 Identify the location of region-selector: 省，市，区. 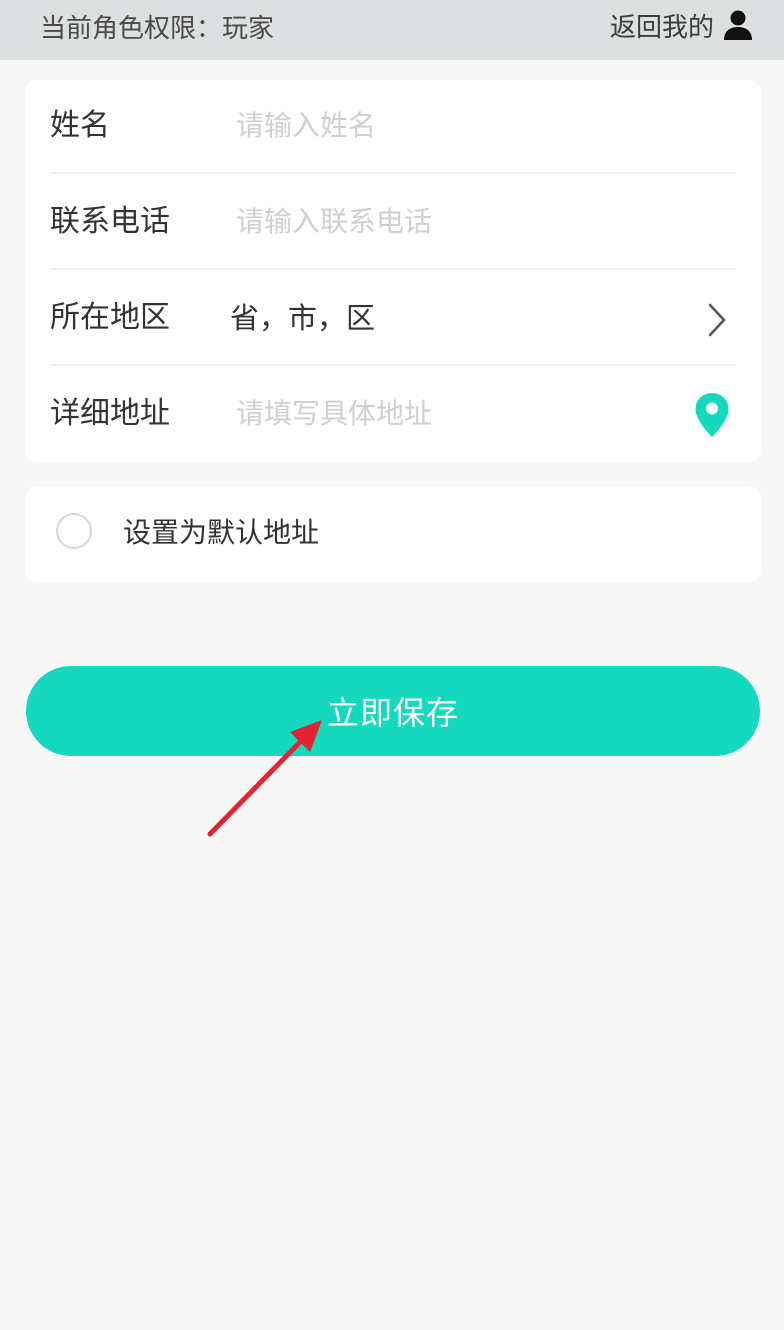
(302, 318).